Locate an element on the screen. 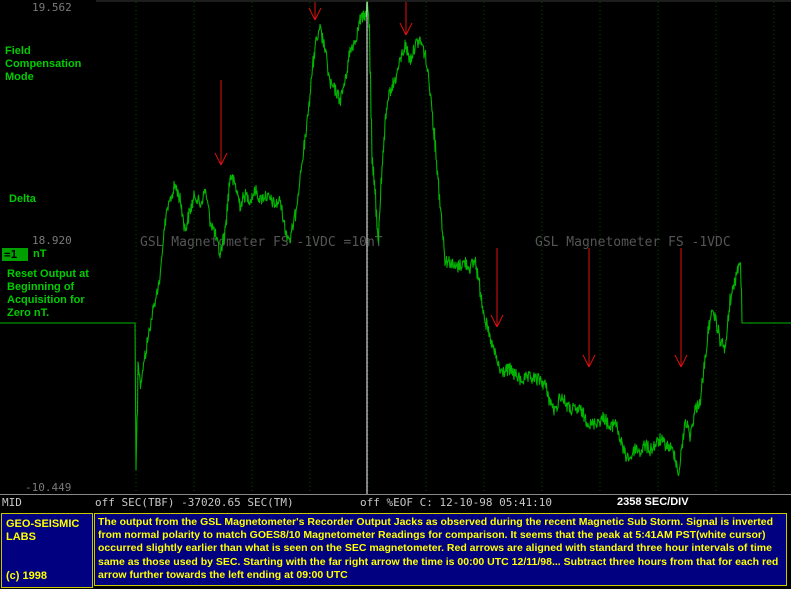 The width and height of the screenshot is (791, 589). logo-line-2: LABS is located at coordinates (21, 537).